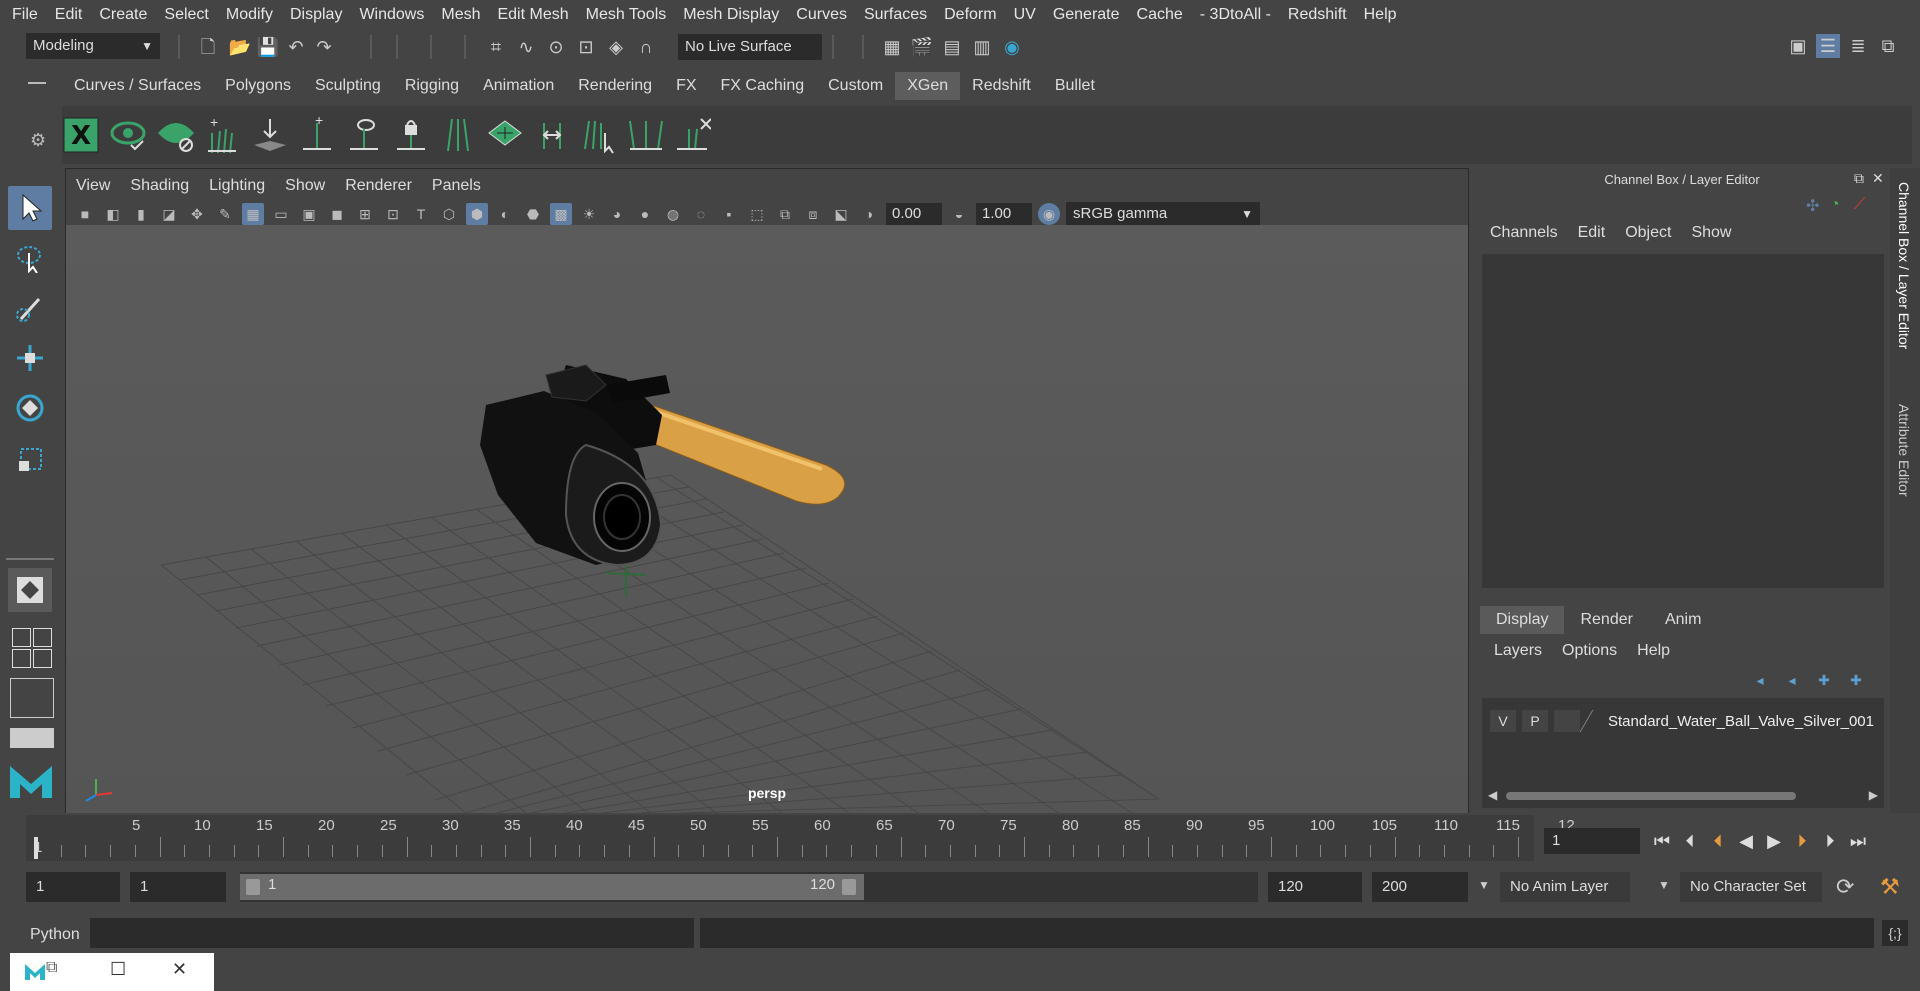 The height and width of the screenshot is (991, 1920). Describe the element at coordinates (615, 86) in the screenshot. I see `tab-rendering: Rendering` at that location.